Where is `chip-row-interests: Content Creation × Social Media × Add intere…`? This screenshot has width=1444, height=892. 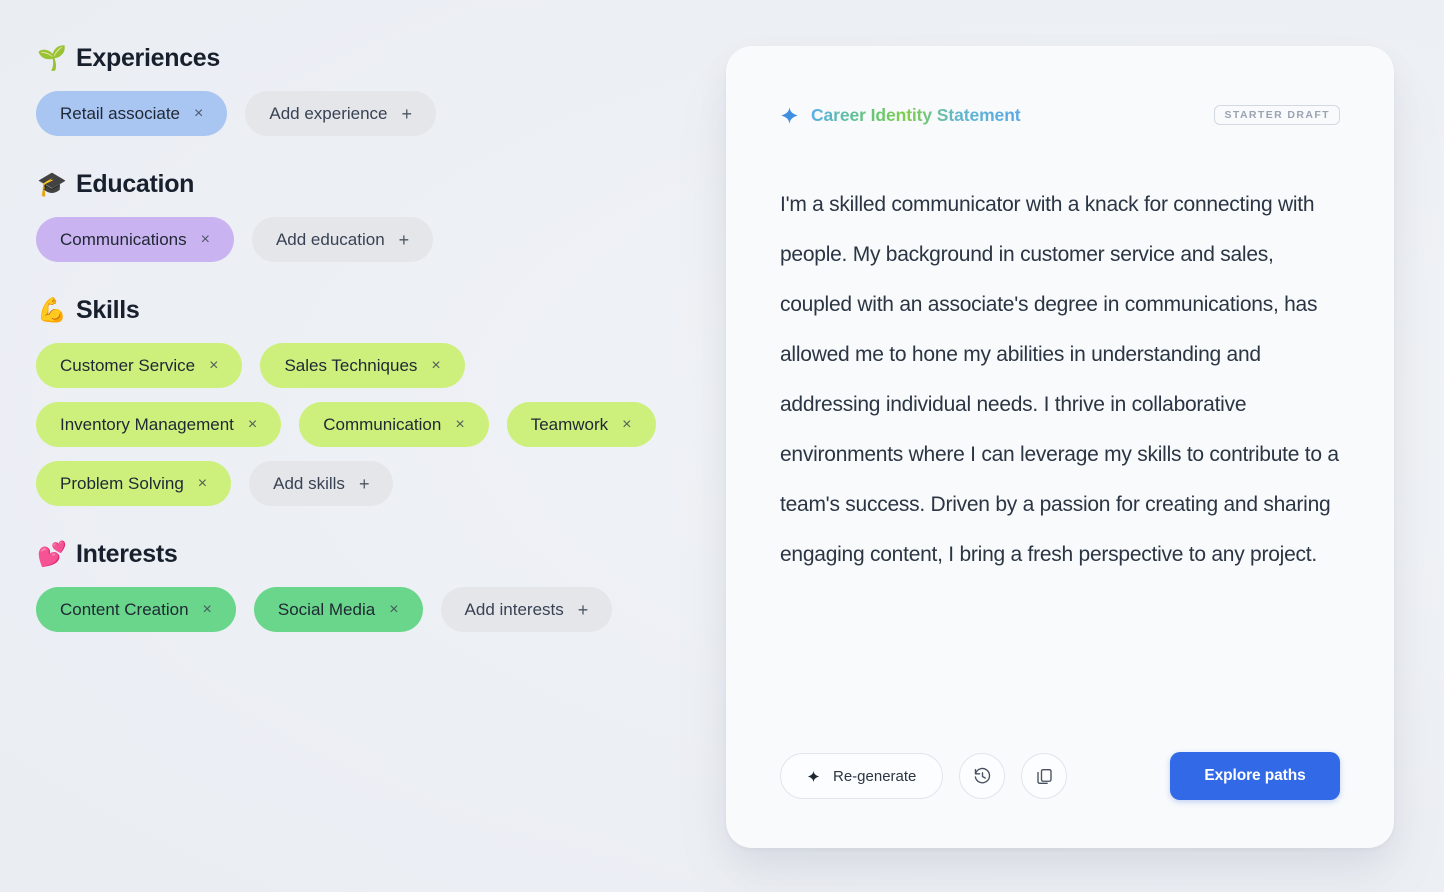
chip-row-interests: Content Creation × Social Media × Add intere… is located at coordinates (356, 609).